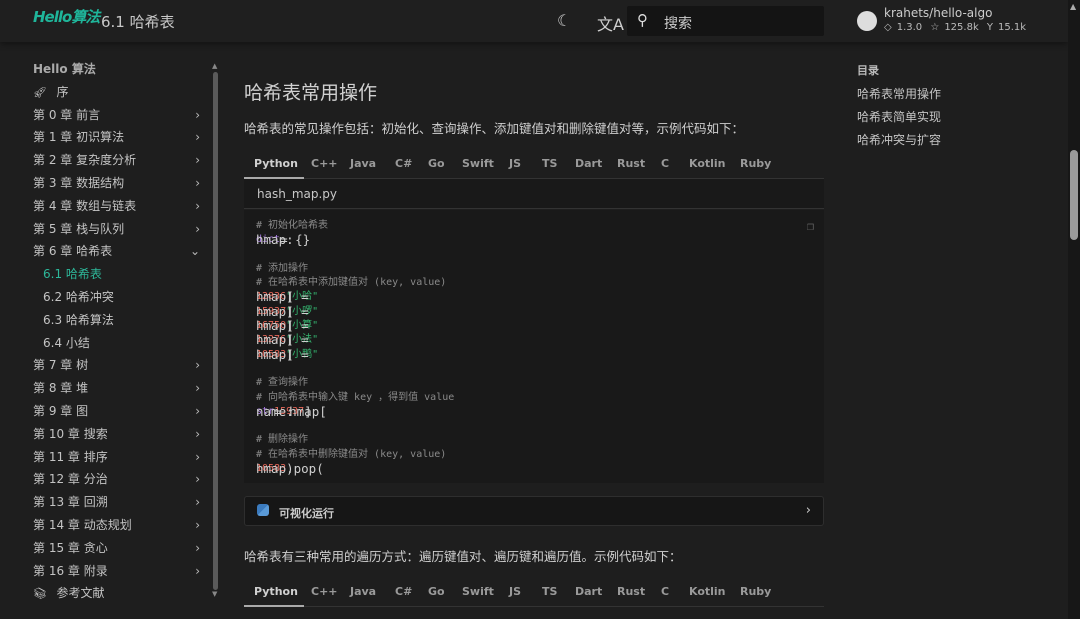 The image size is (1080, 619). I want to click on code-token: # 在哈希表中添加键值对 (key, value), so click(351, 283).